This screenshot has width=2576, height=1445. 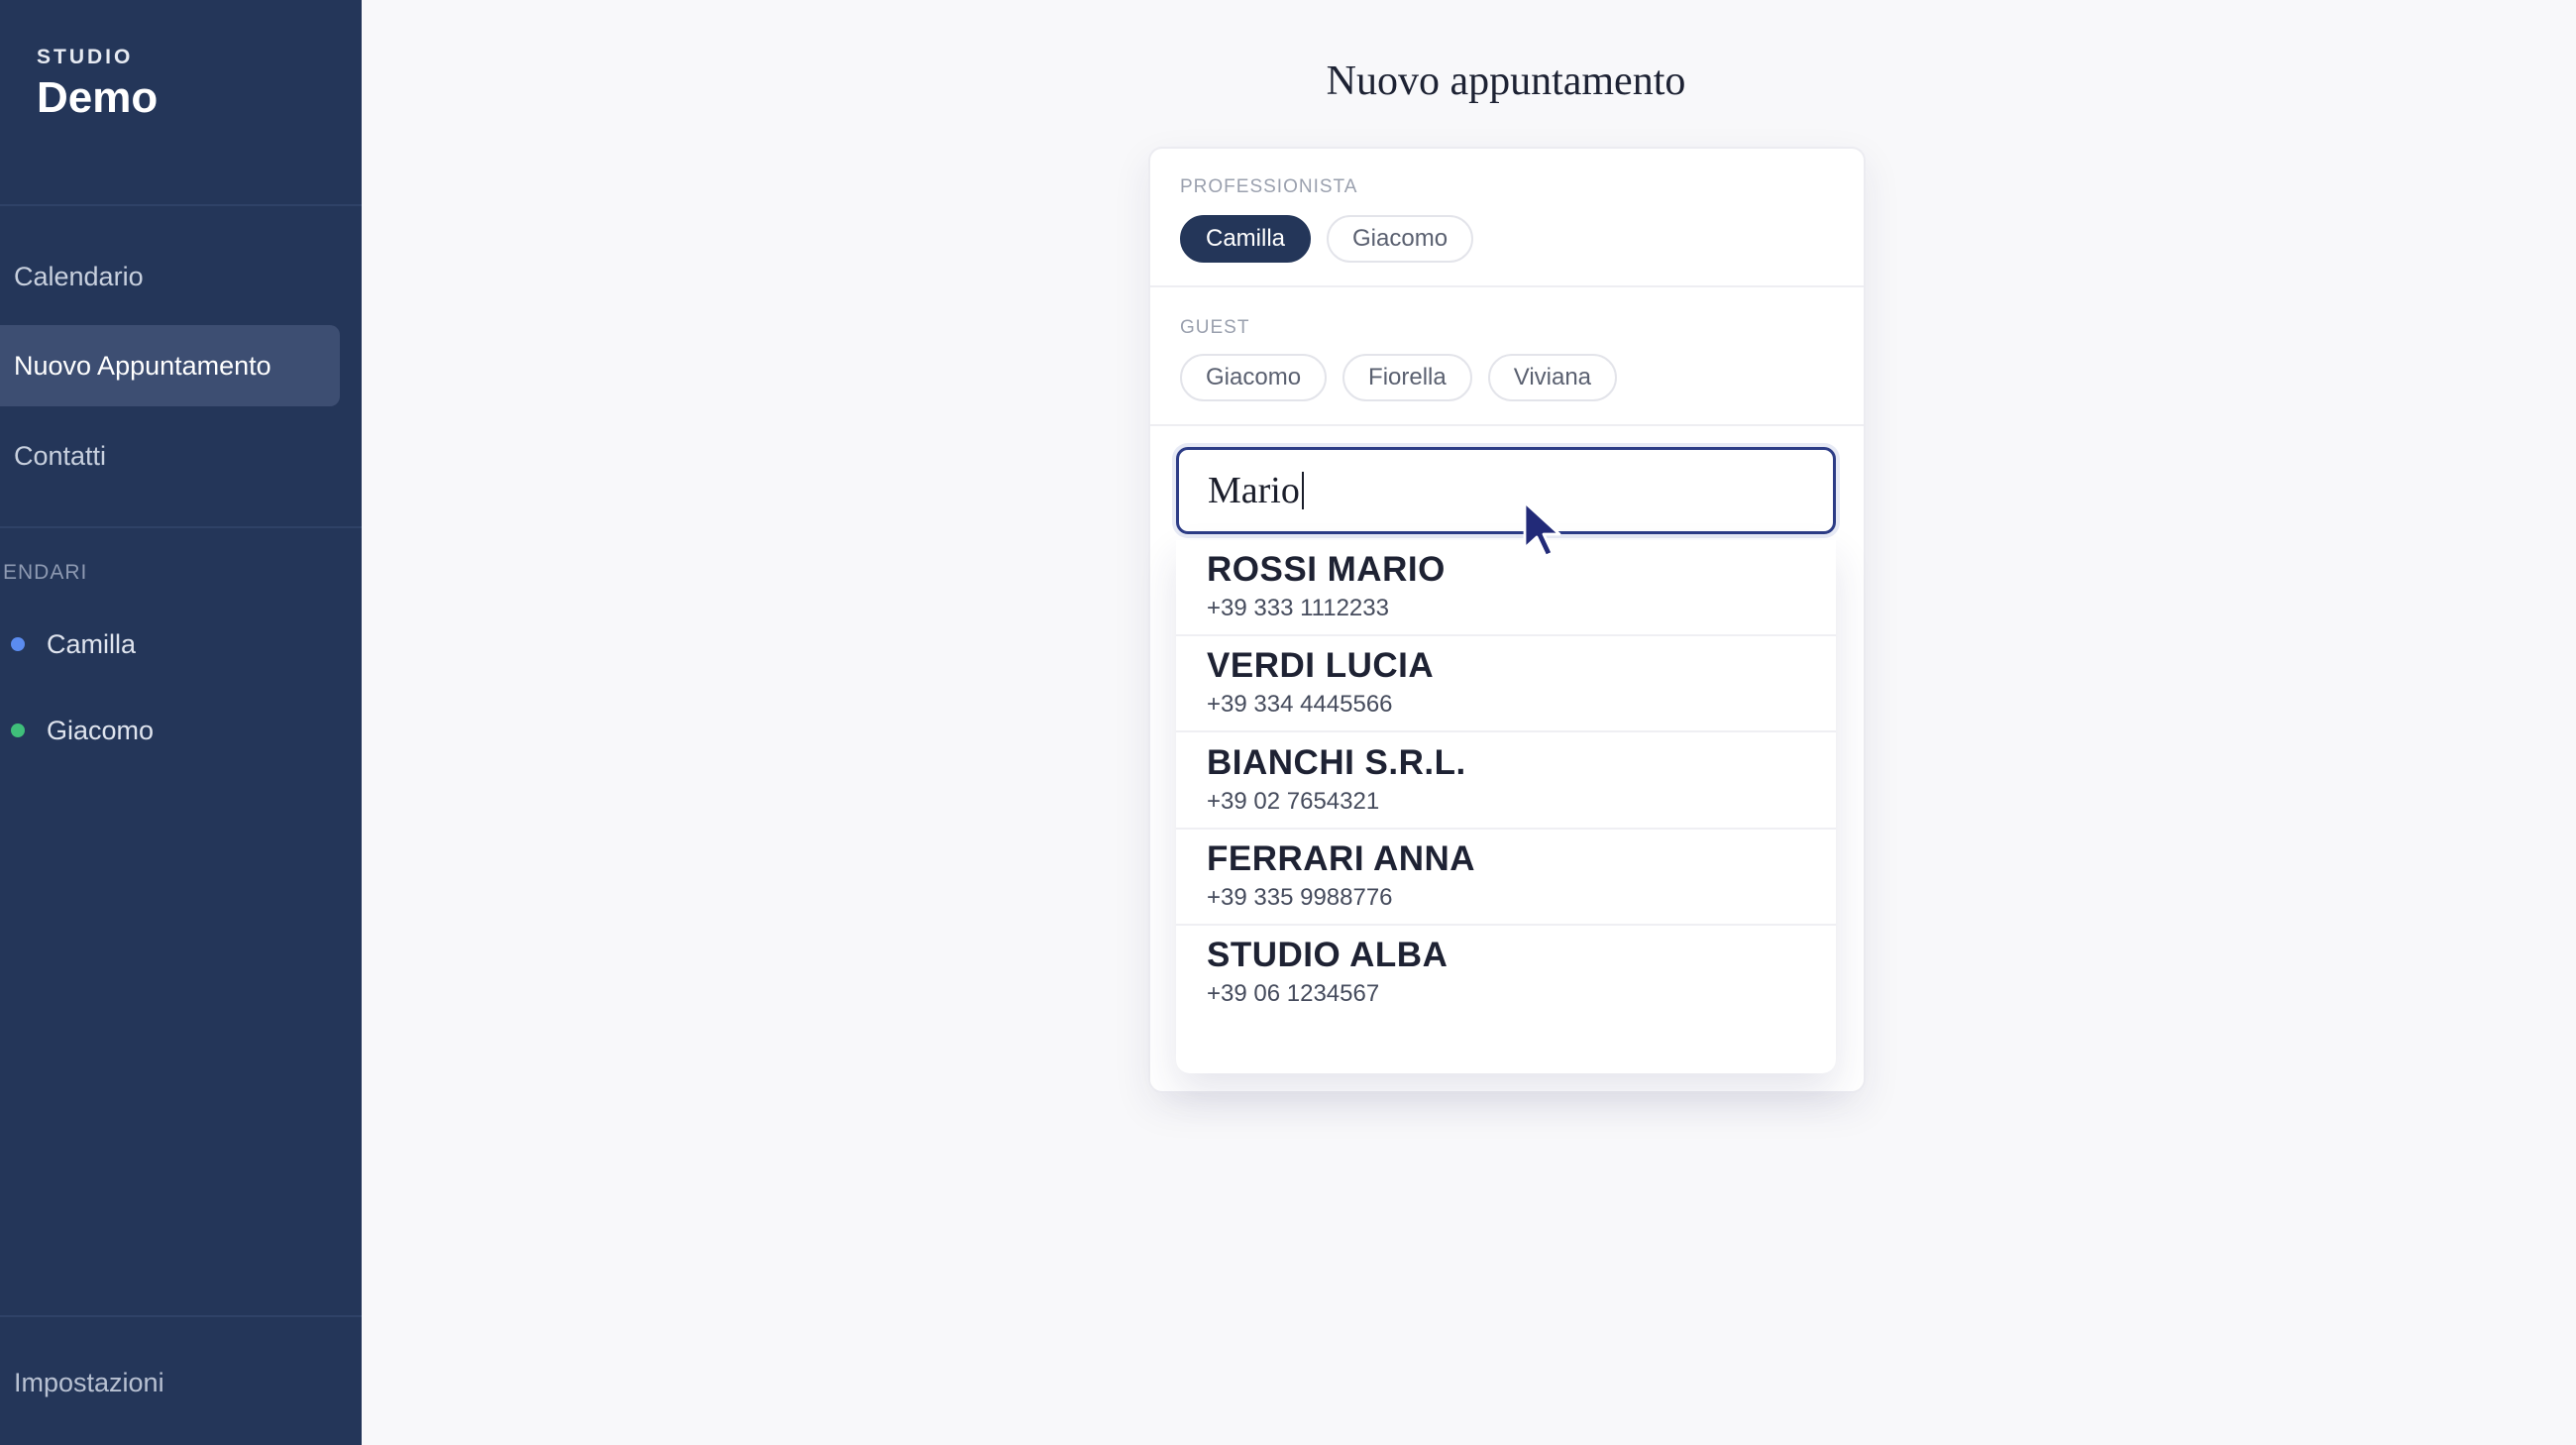 I want to click on result-item: ROSSI MARIO +39 333 1112233, so click(x=1506, y=588).